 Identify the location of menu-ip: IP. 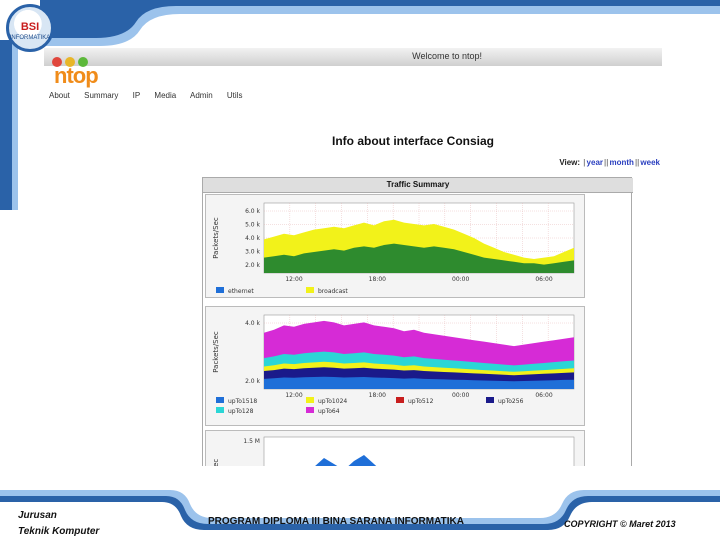
(137, 95).